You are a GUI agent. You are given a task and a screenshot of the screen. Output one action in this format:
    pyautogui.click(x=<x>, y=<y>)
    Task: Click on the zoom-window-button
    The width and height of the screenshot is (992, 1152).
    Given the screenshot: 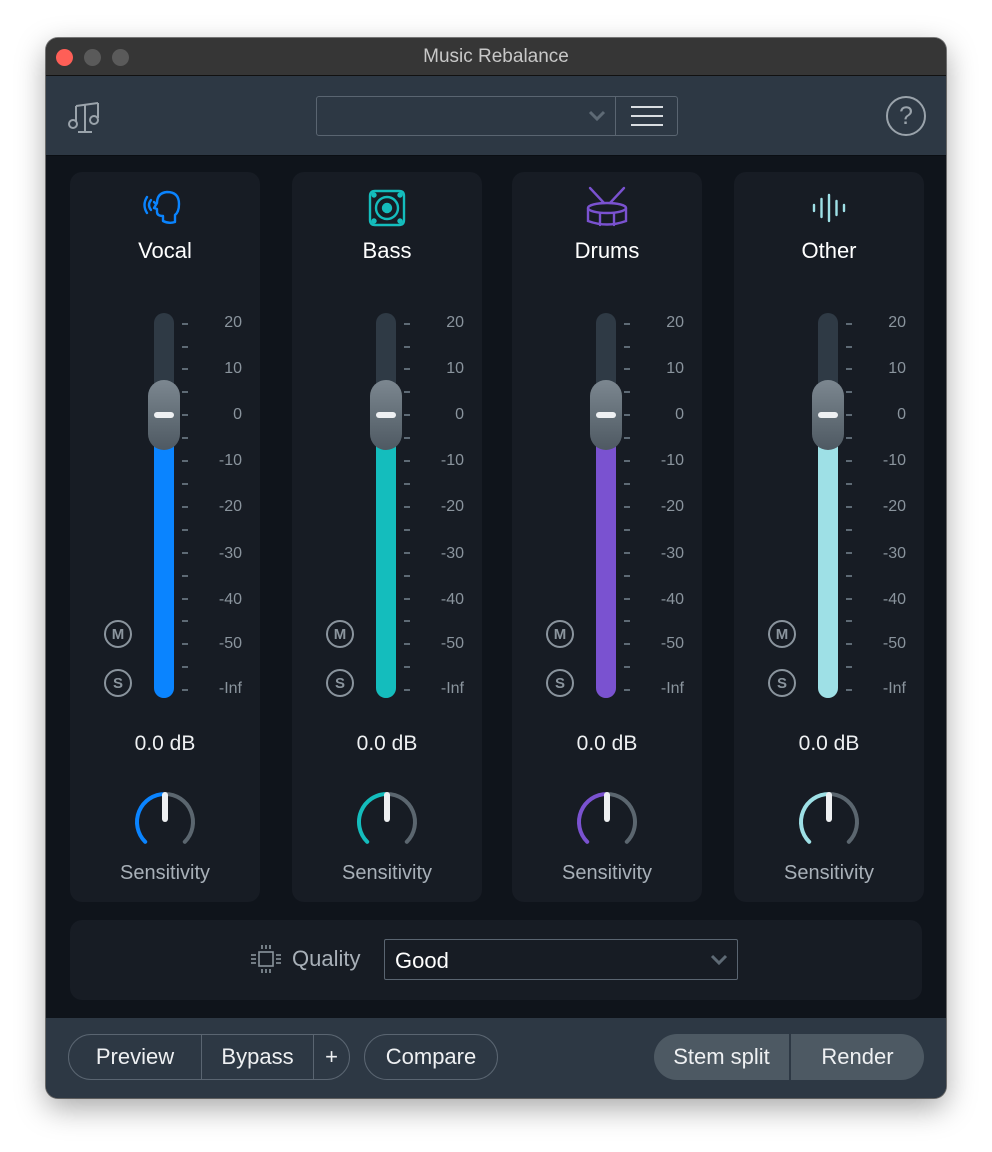 What is the action you would take?
    pyautogui.click(x=120, y=57)
    